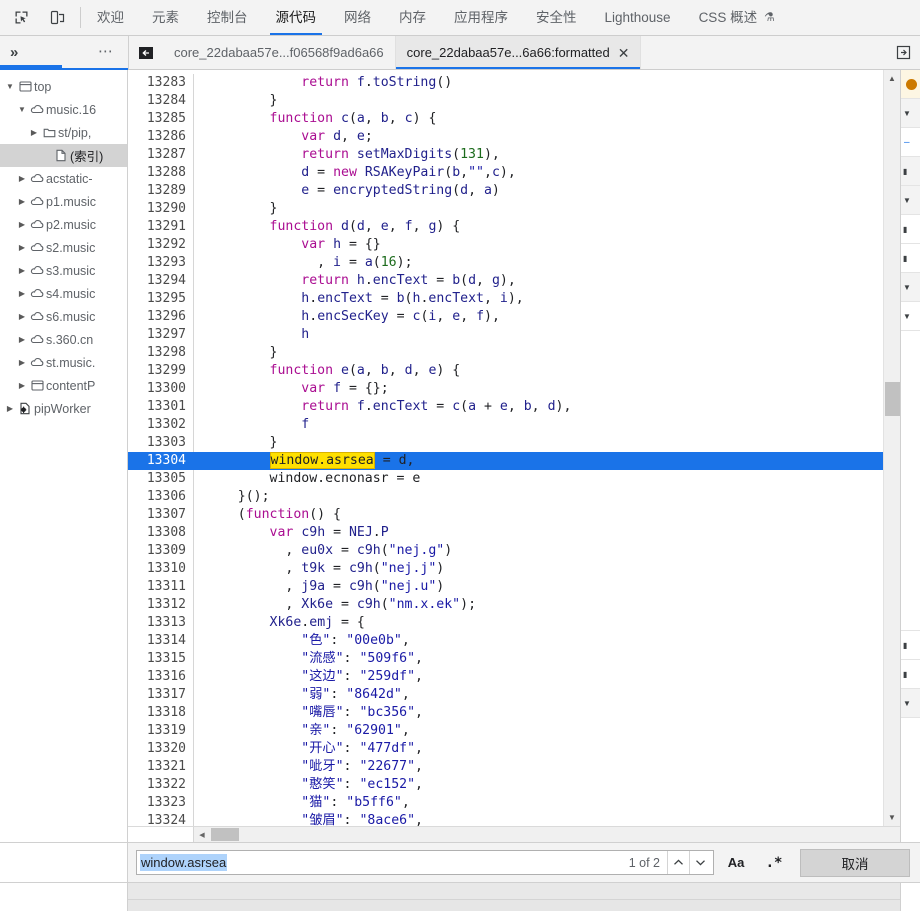 The image size is (920, 911). I want to click on tab-memory: 内存, so click(412, 17).